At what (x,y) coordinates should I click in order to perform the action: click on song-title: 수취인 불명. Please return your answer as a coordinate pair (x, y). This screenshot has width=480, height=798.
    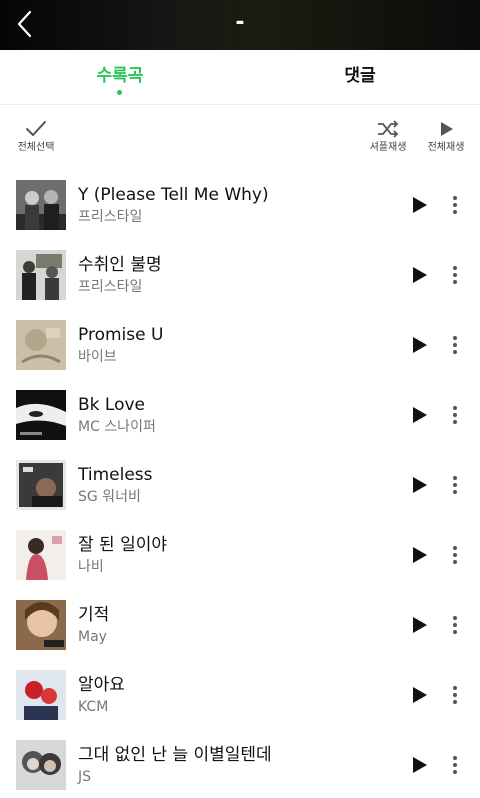
    Looking at the image, I should click on (120, 265).